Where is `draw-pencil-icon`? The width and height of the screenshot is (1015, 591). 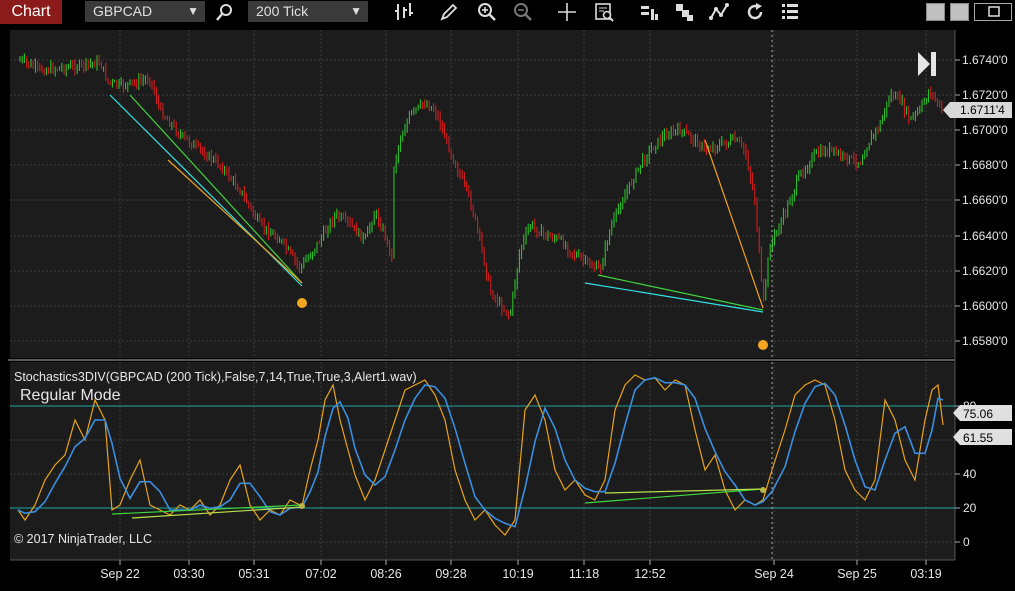 draw-pencil-icon is located at coordinates (449, 12).